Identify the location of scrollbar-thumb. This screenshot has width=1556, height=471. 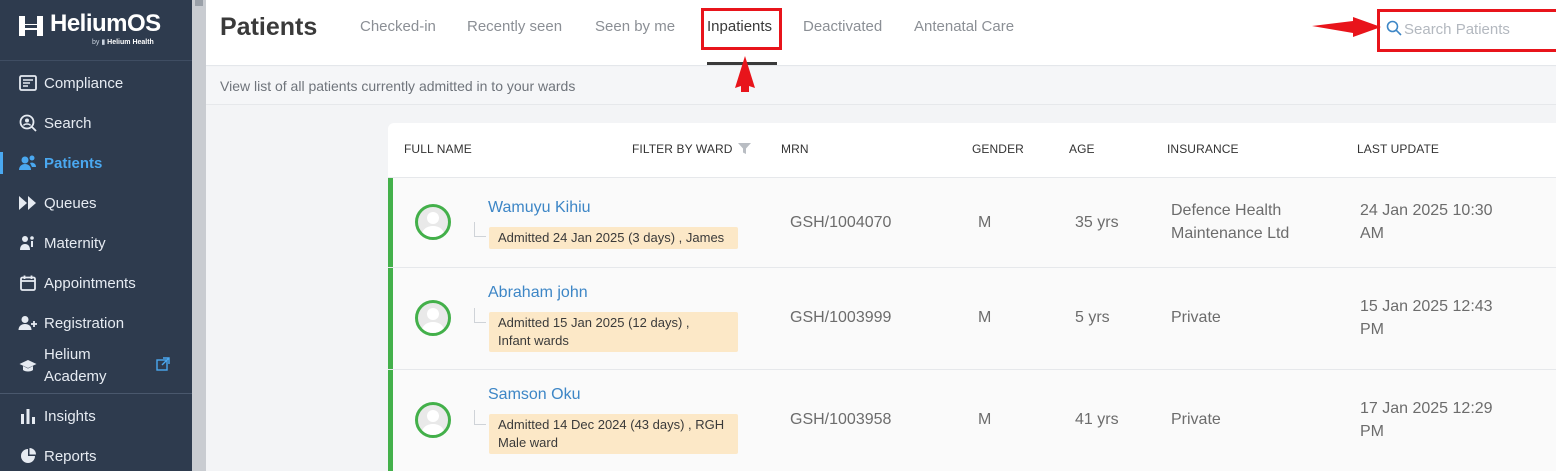
(199, 3).